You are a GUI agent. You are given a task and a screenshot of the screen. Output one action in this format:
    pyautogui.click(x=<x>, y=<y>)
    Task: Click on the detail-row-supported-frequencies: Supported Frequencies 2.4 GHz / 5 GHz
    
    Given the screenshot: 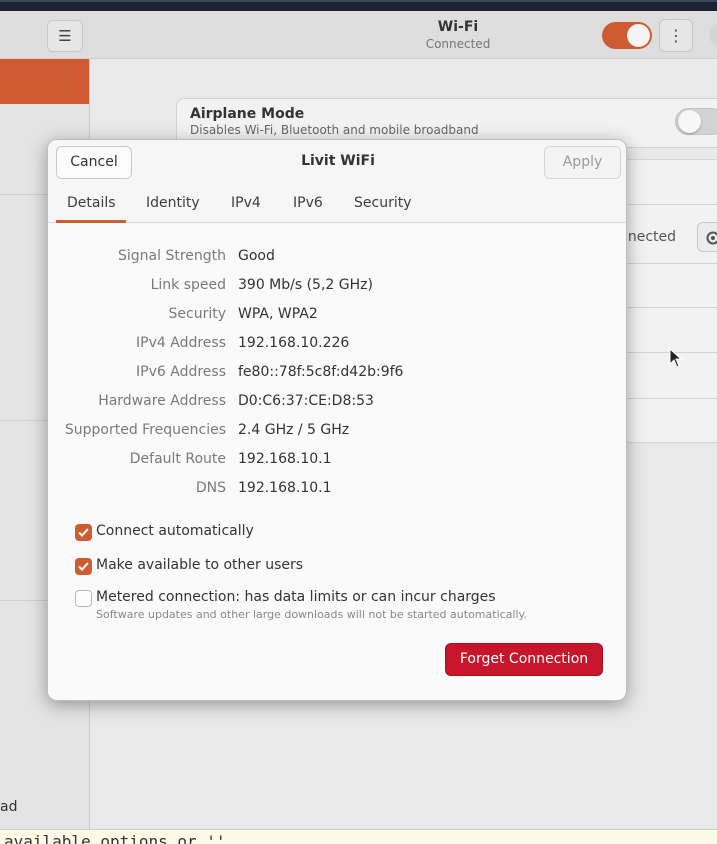 What is the action you would take?
    pyautogui.click(x=337, y=433)
    